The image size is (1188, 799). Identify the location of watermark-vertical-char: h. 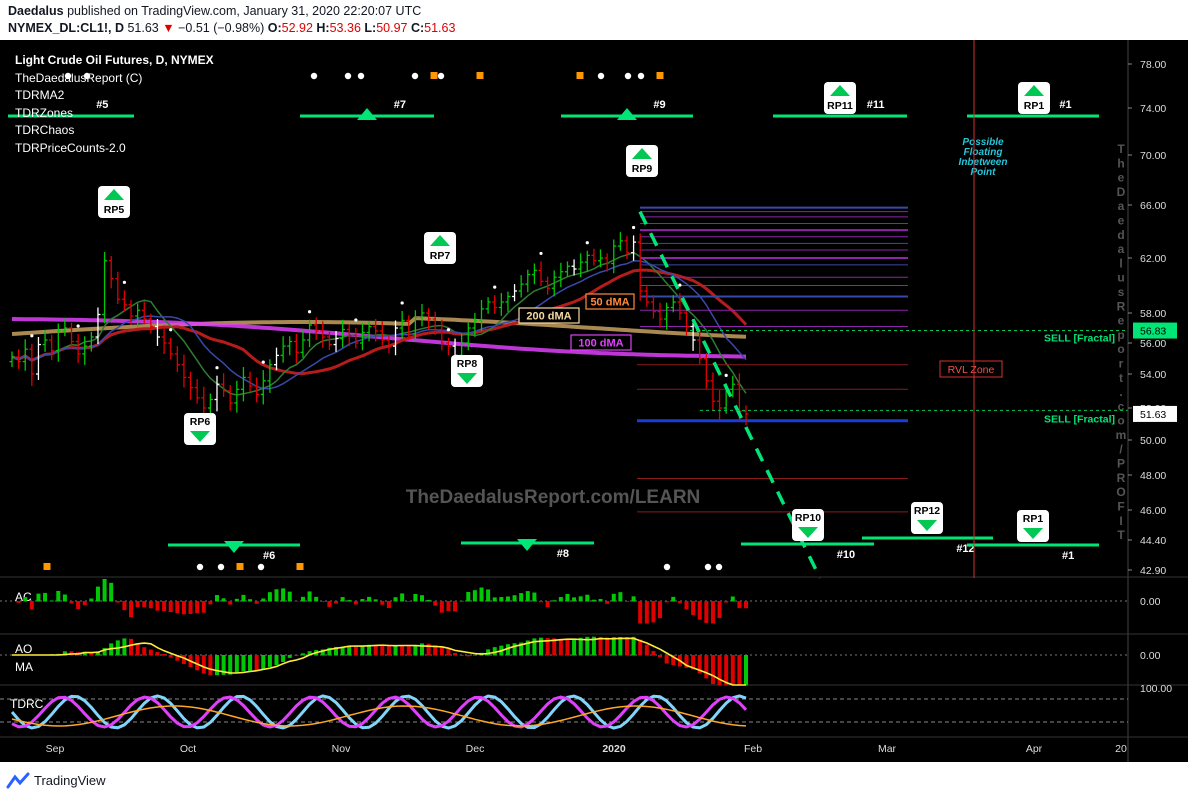
(1120, 163).